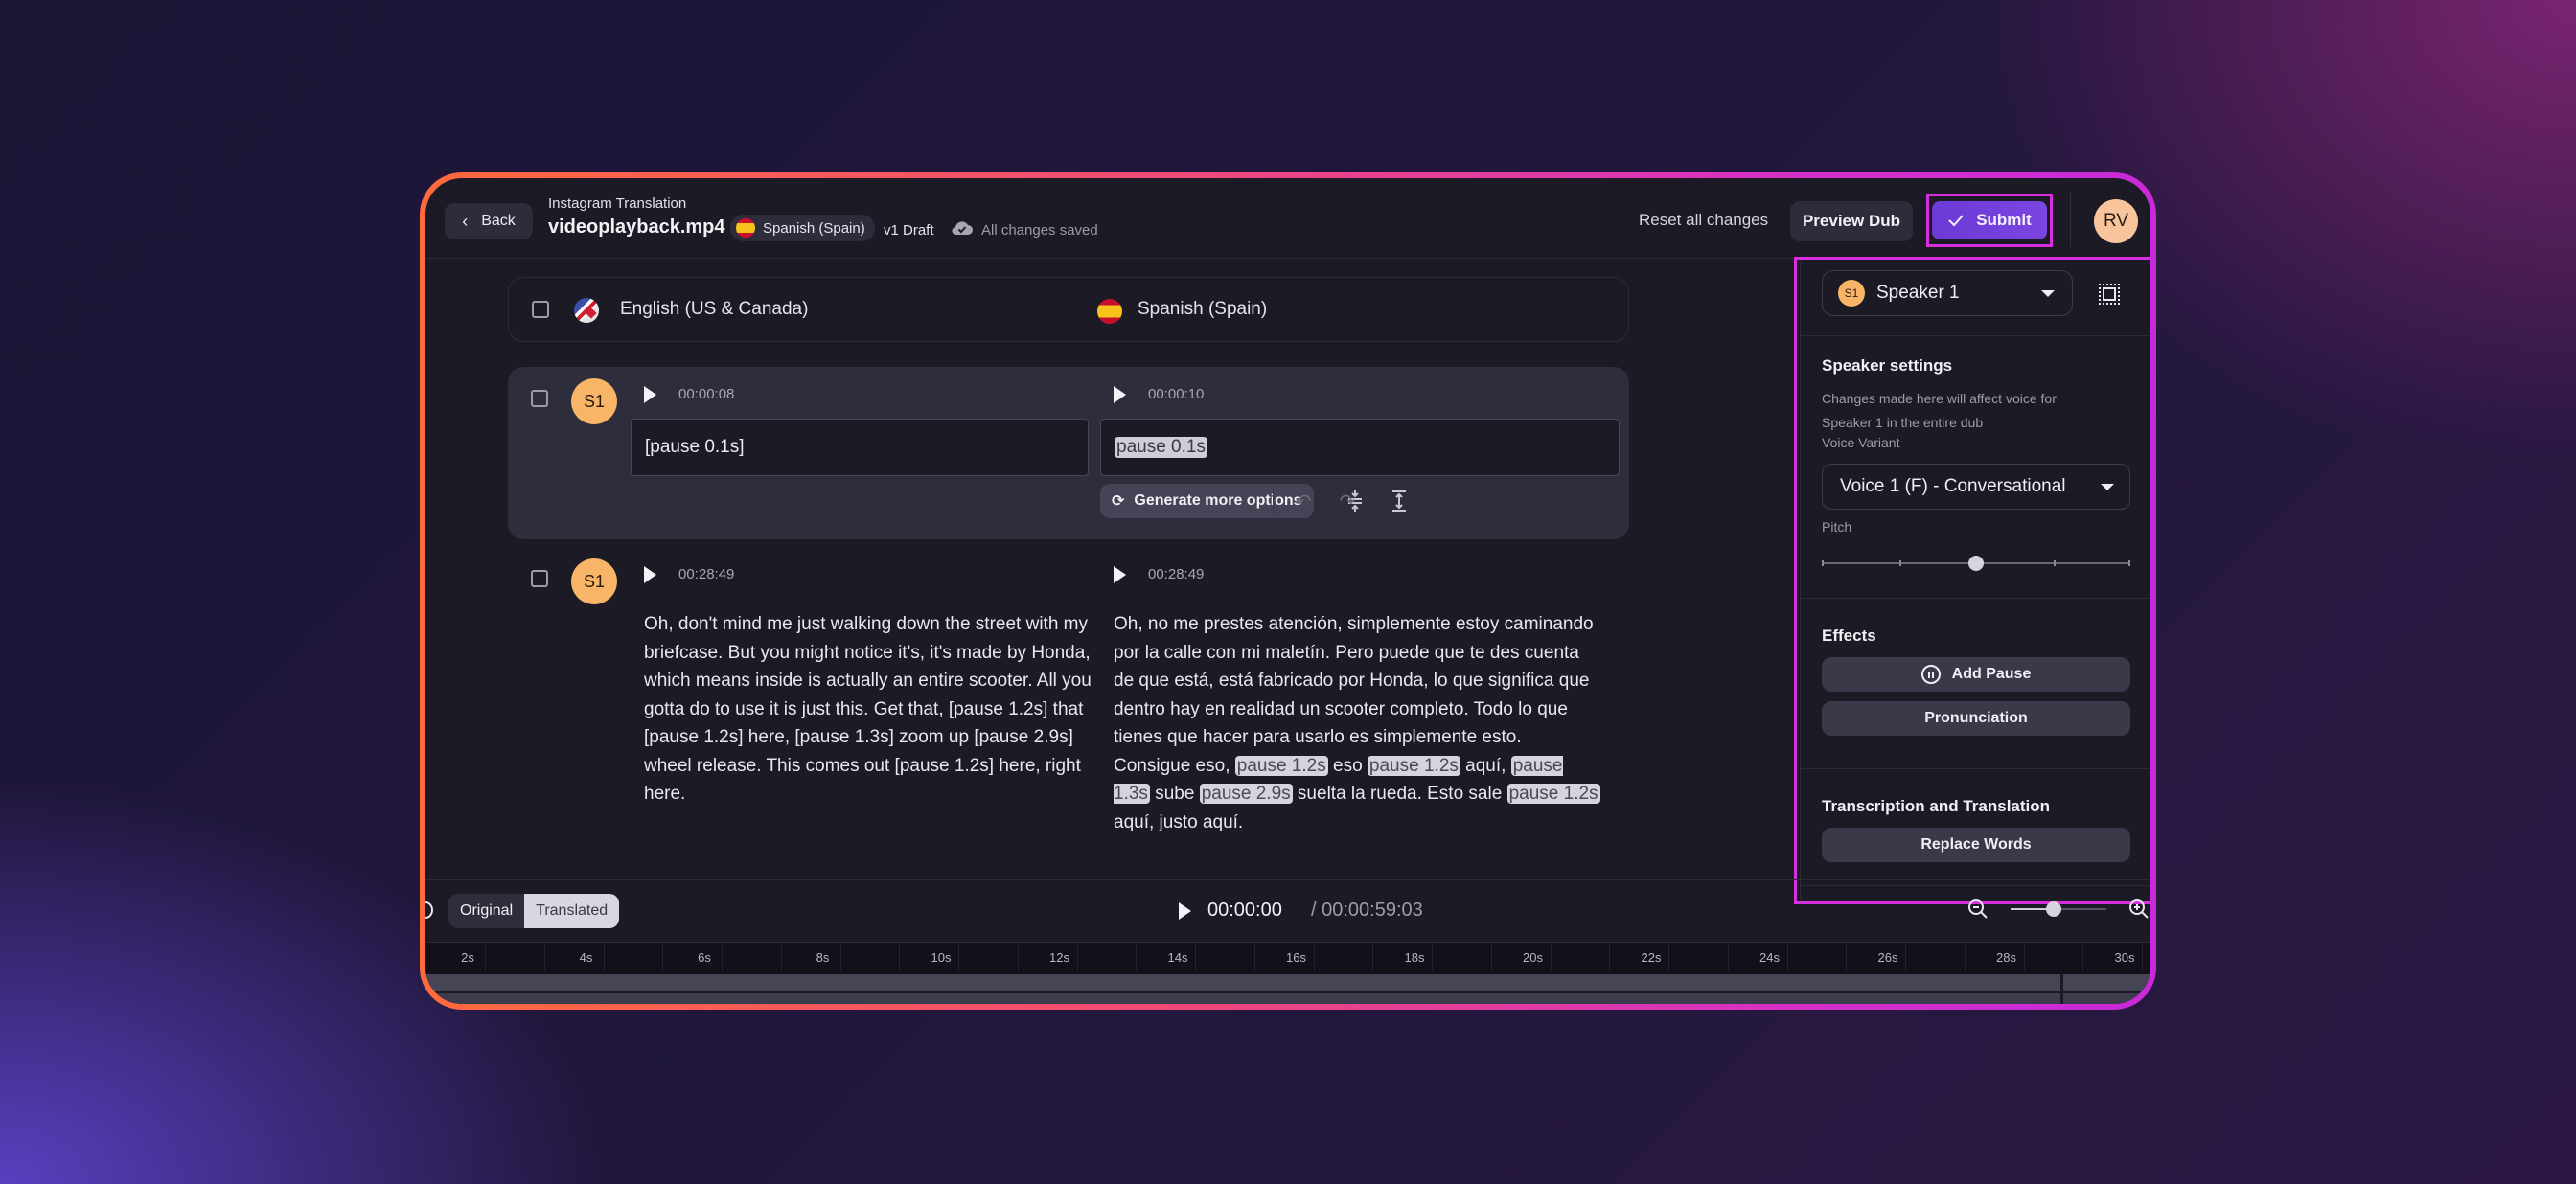  I want to click on clipped-icon, so click(429, 910).